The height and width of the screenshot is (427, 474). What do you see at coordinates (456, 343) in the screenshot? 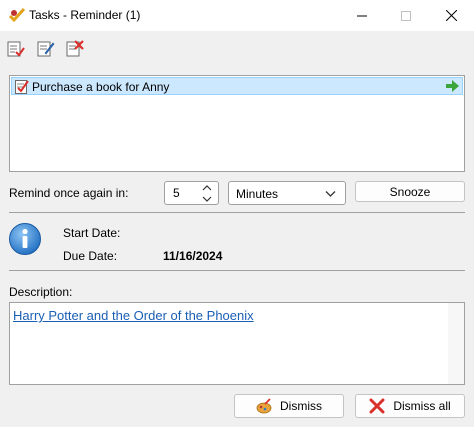
I see `description-scrollbar` at bounding box center [456, 343].